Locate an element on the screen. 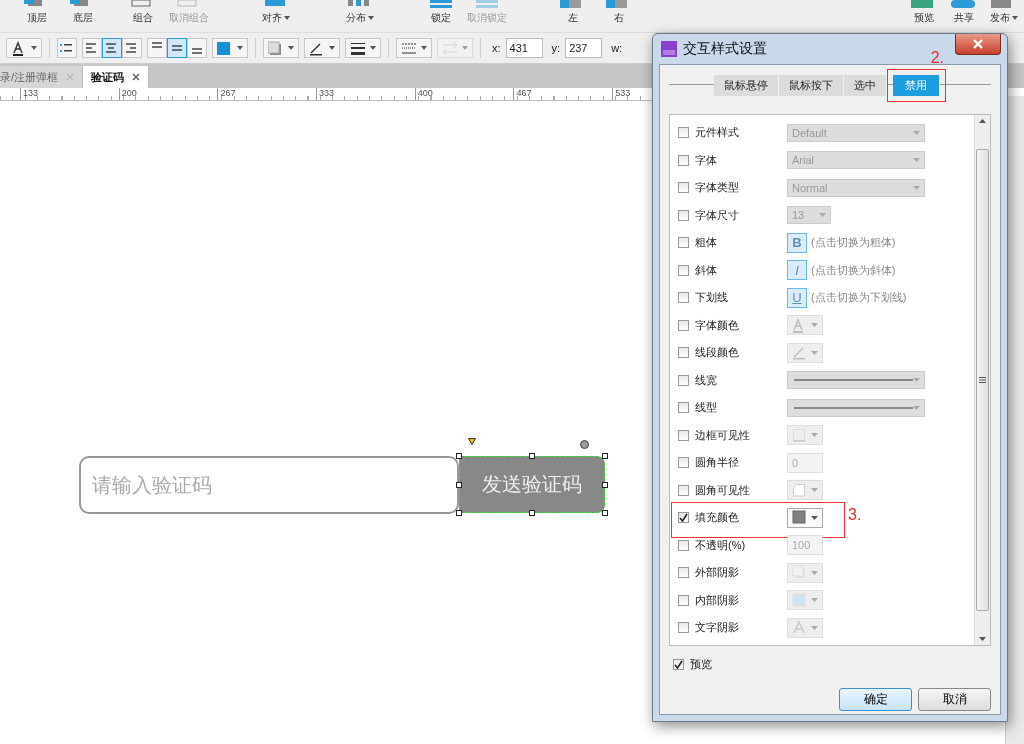 This screenshot has height=744, width=1024. anchor-icon is located at coordinates (472, 441).